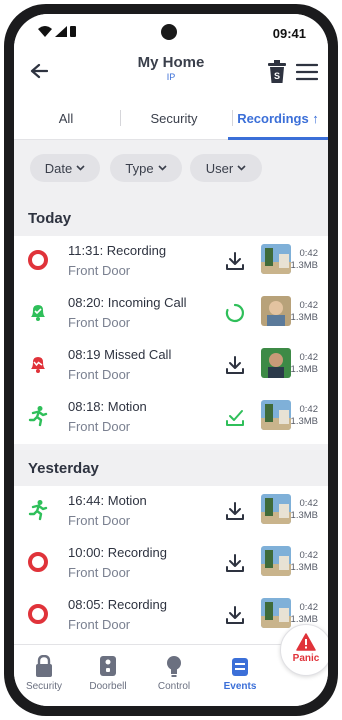 The width and height of the screenshot is (342, 720). I want to click on tab-recordings: Recordings ↑, so click(278, 118).